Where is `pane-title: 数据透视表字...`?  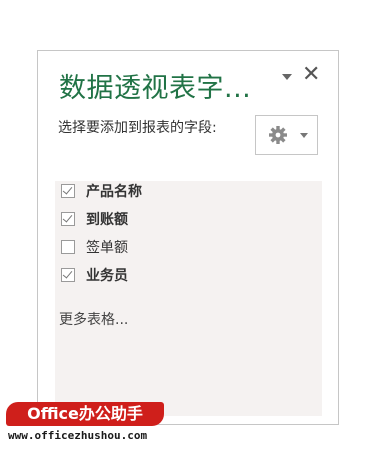 pane-title: 数据透视表字... is located at coordinates (155, 88).